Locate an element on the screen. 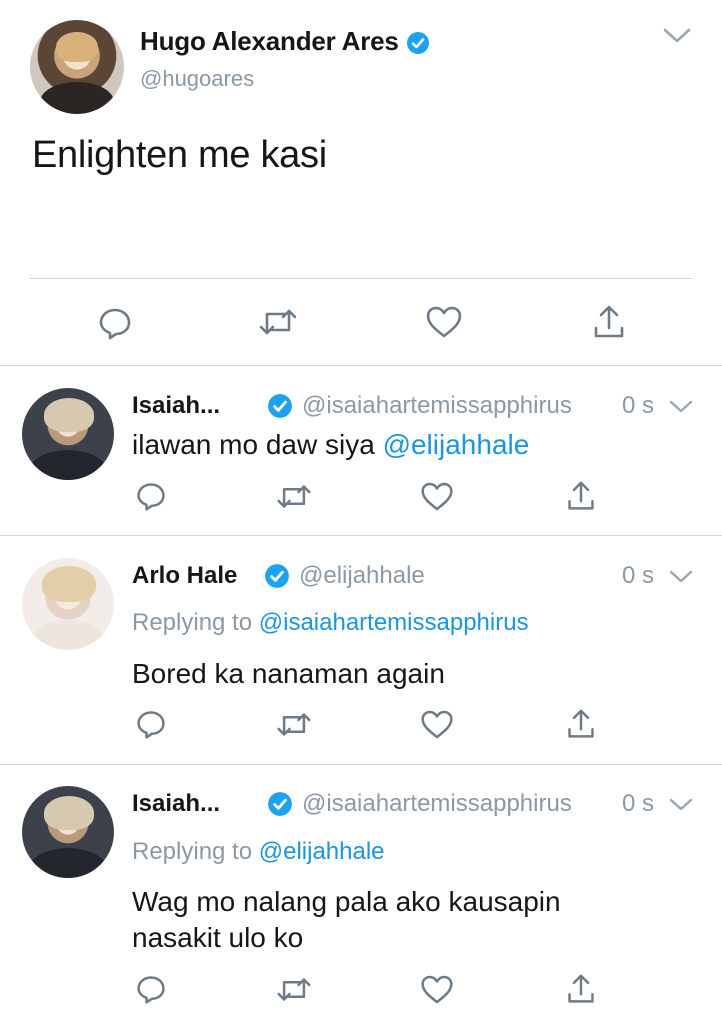 The height and width of the screenshot is (1024, 722). mention-link: @isaiahartemissapphirus is located at coordinates (394, 622).